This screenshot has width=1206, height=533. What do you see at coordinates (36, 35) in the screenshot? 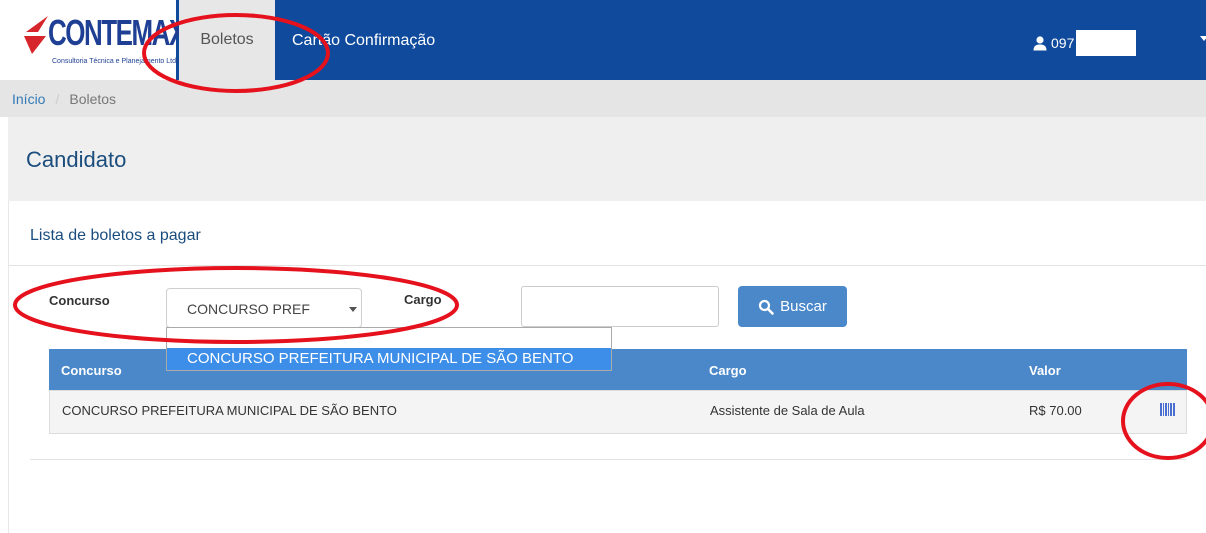
I see `logo-mark-icon` at bounding box center [36, 35].